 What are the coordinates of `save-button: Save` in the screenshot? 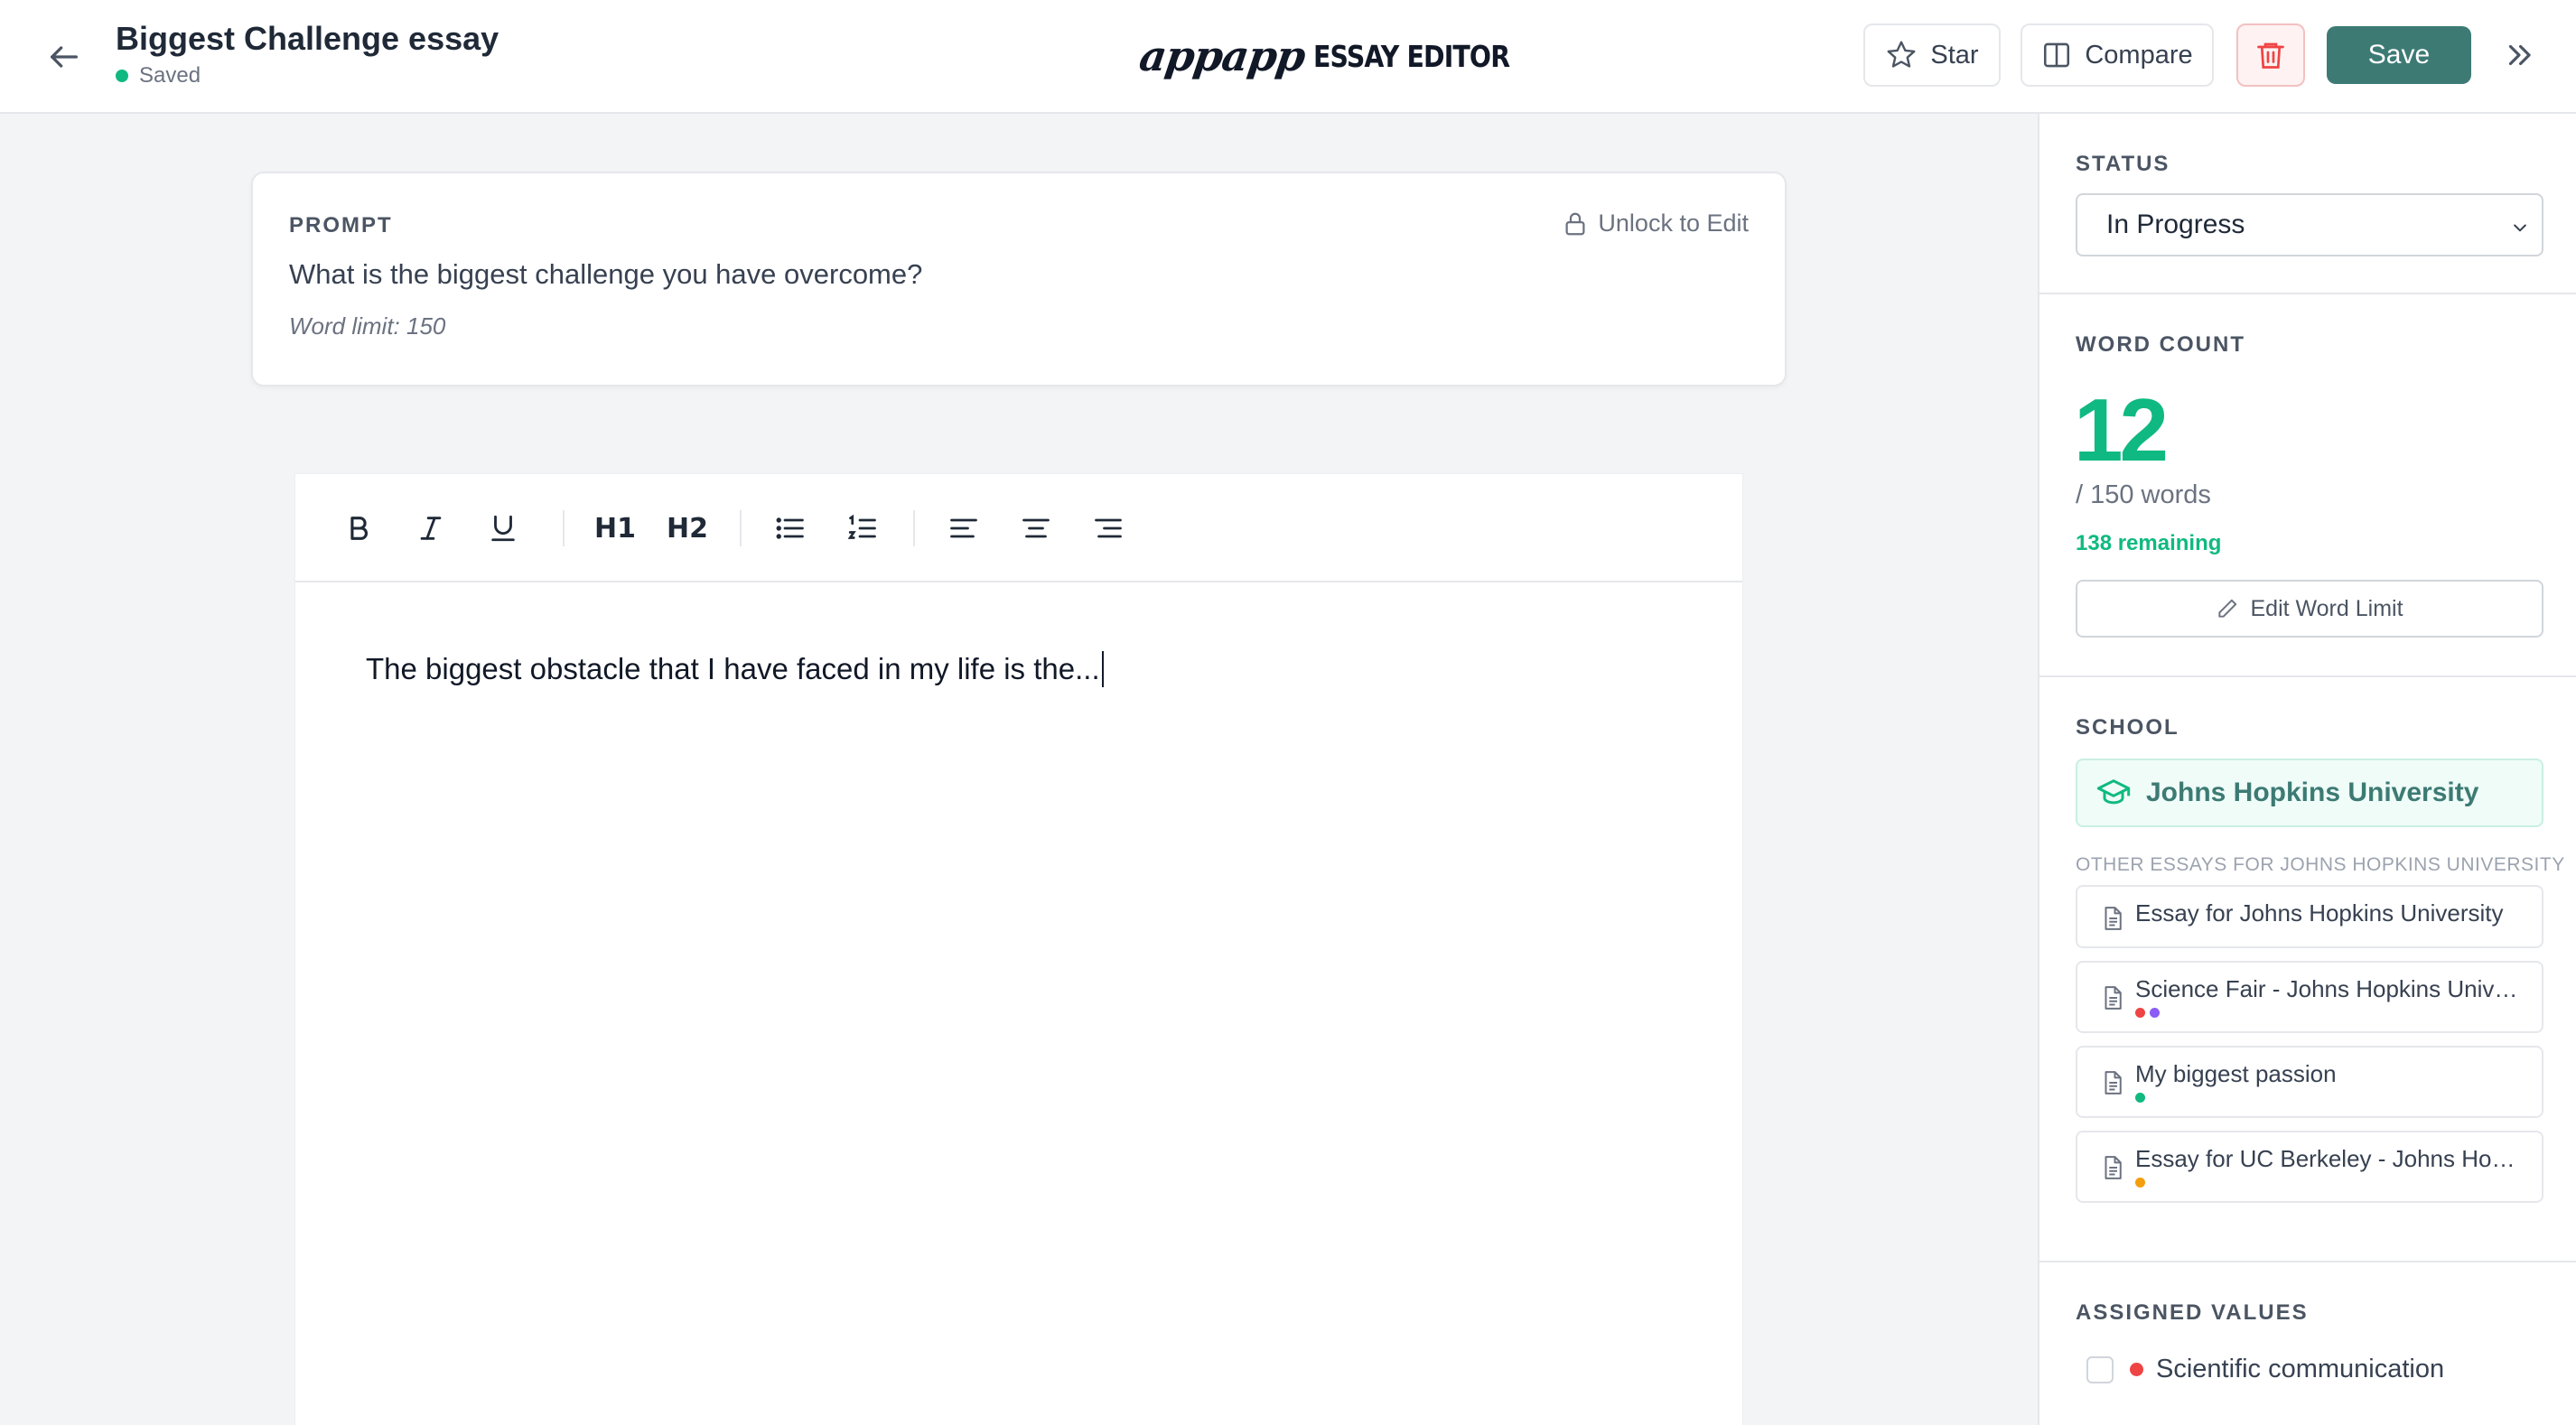 It's located at (2399, 55).